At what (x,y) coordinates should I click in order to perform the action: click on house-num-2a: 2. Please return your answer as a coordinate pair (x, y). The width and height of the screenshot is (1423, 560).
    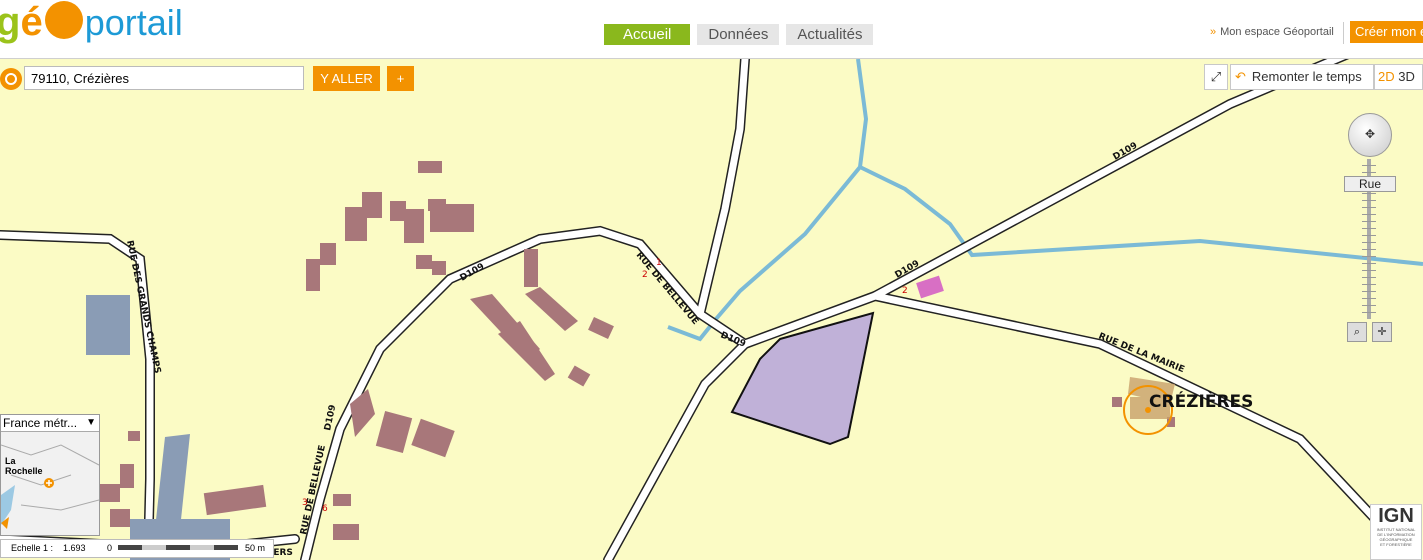
    Looking at the image, I should click on (645, 275).